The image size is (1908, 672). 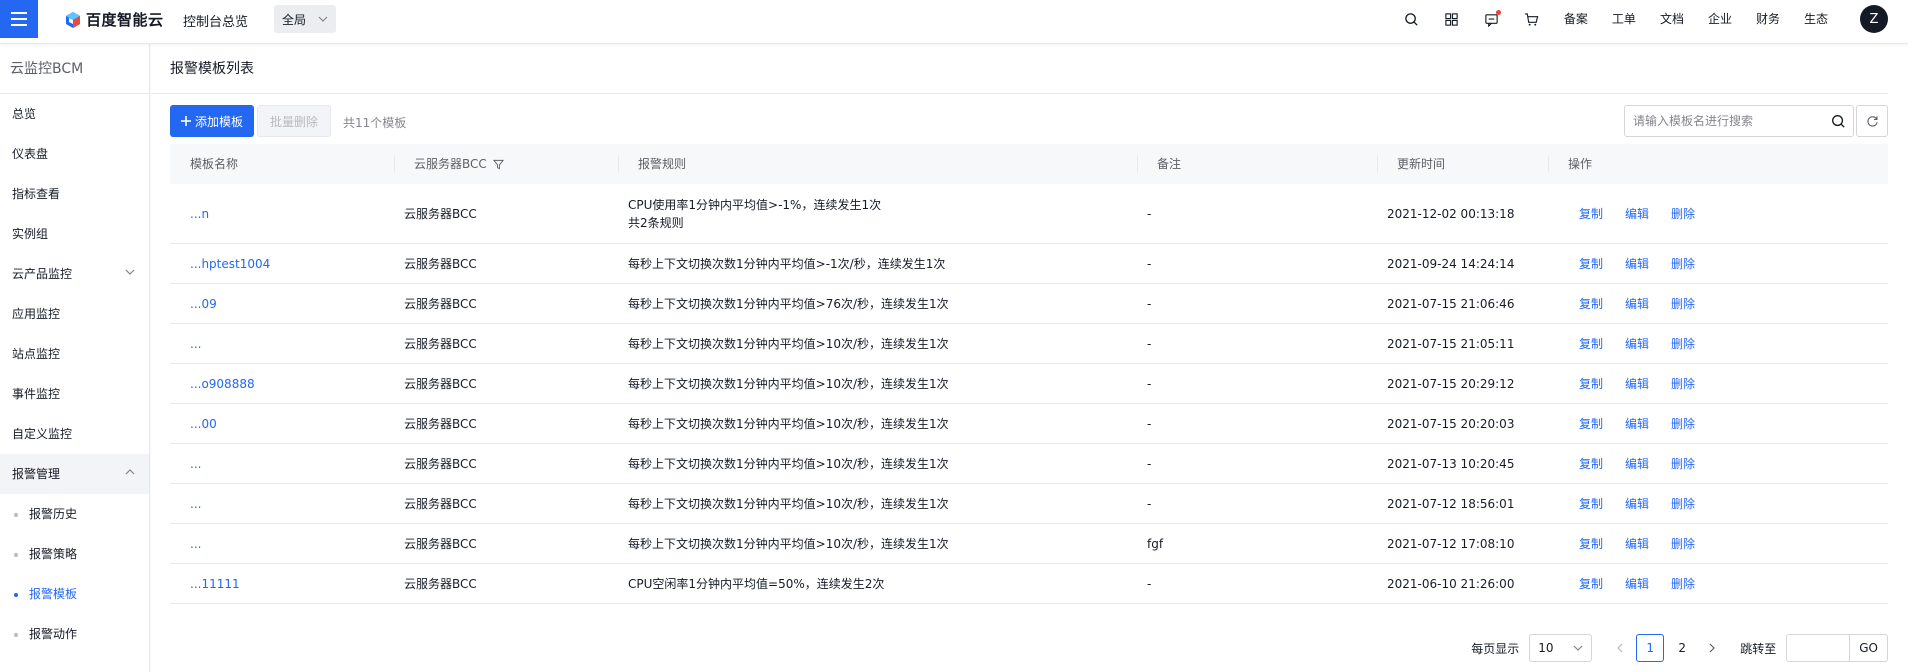 What do you see at coordinates (1492, 19) in the screenshot?
I see `message-icon` at bounding box center [1492, 19].